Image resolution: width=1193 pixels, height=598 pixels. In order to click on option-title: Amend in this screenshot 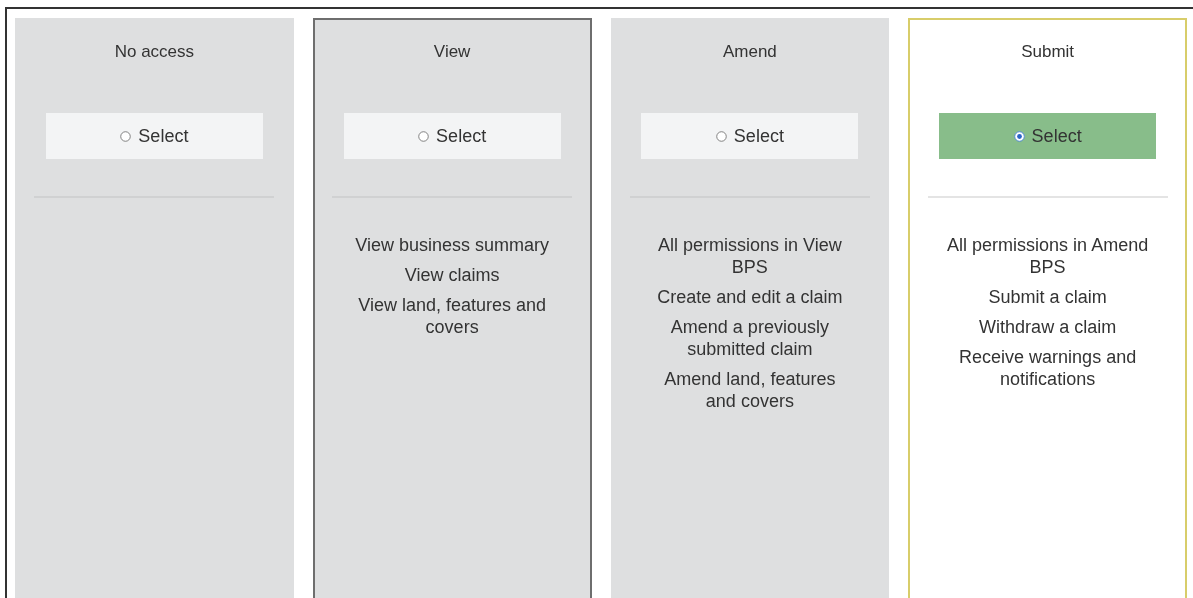, I will do `click(749, 52)`.